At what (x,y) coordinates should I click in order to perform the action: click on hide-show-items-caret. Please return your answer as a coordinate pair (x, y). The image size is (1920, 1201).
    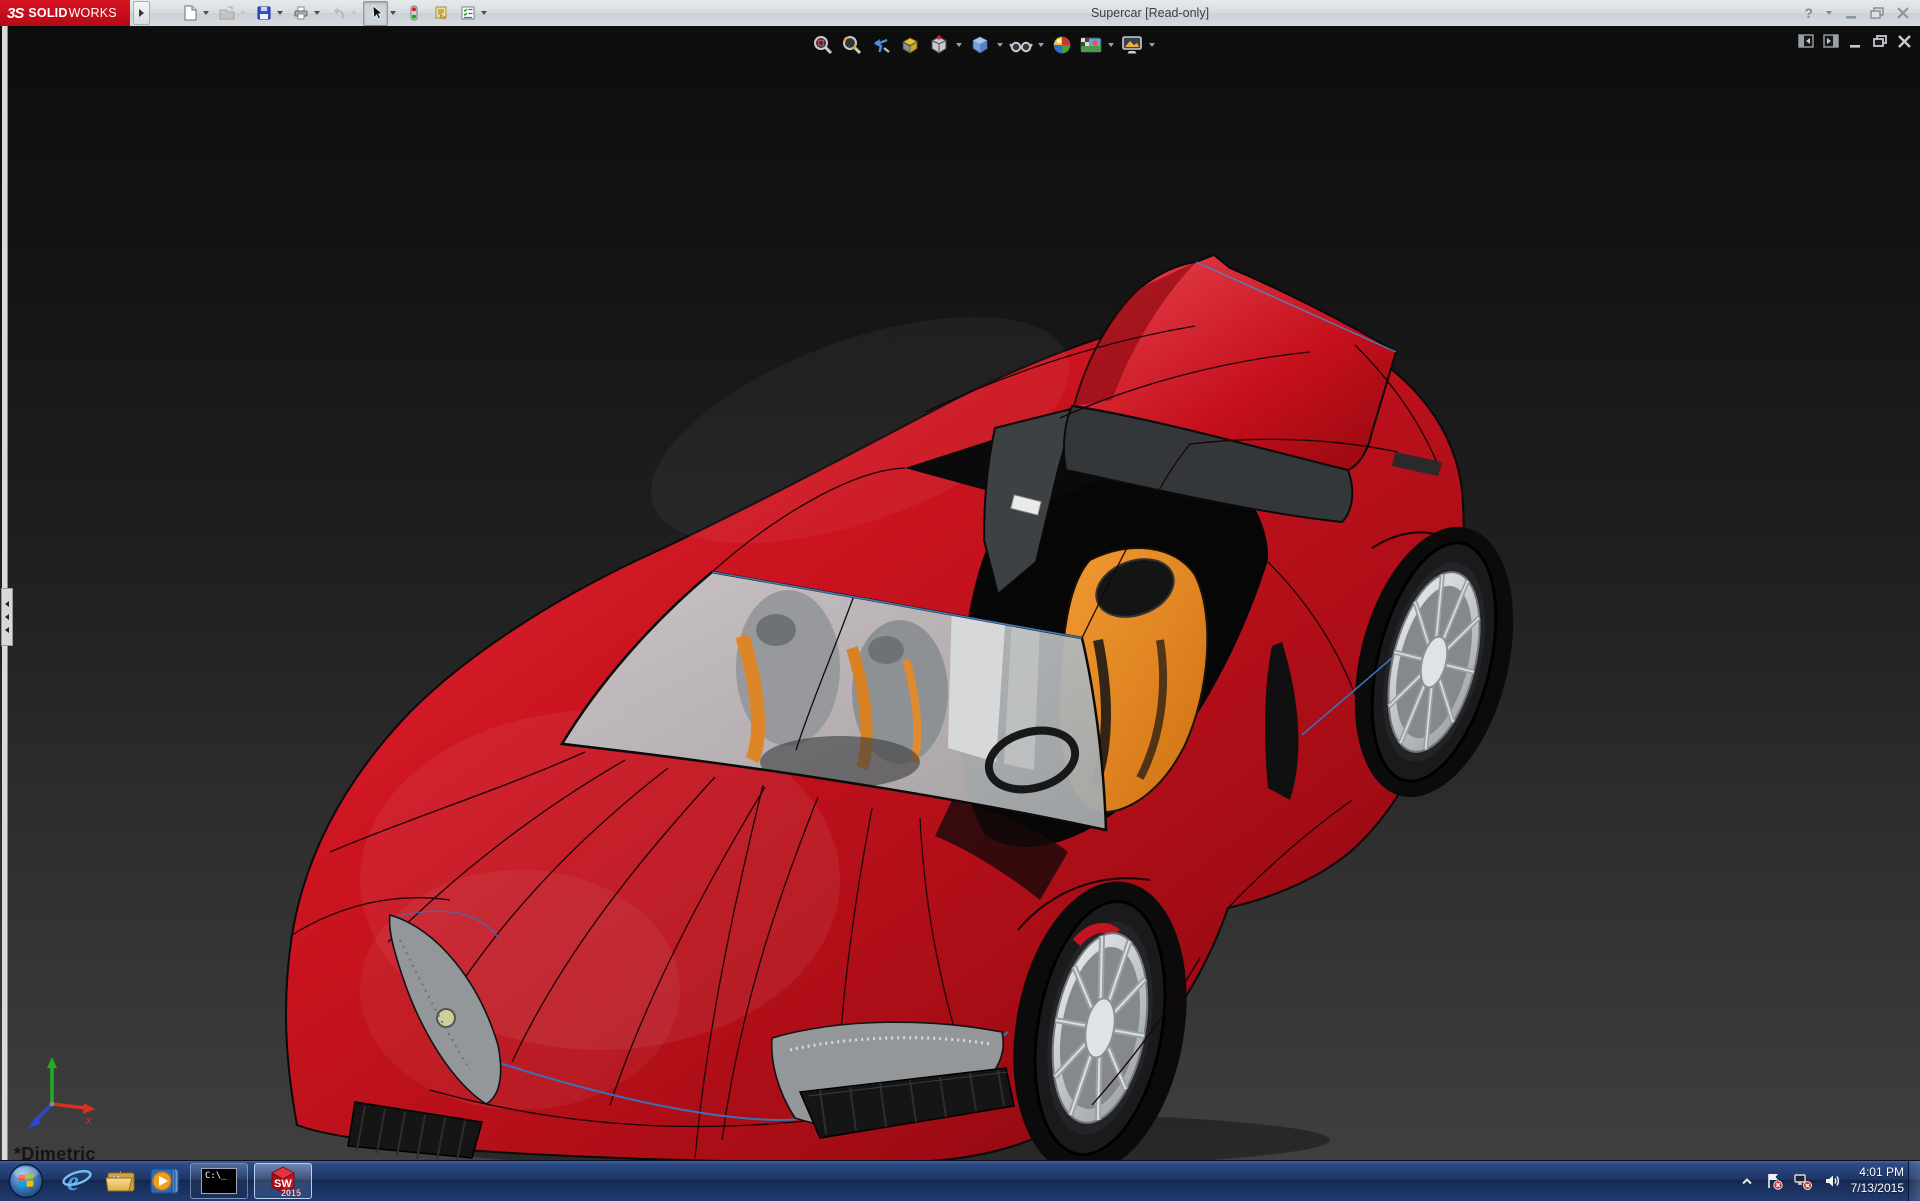
    Looking at the image, I should click on (1041, 44).